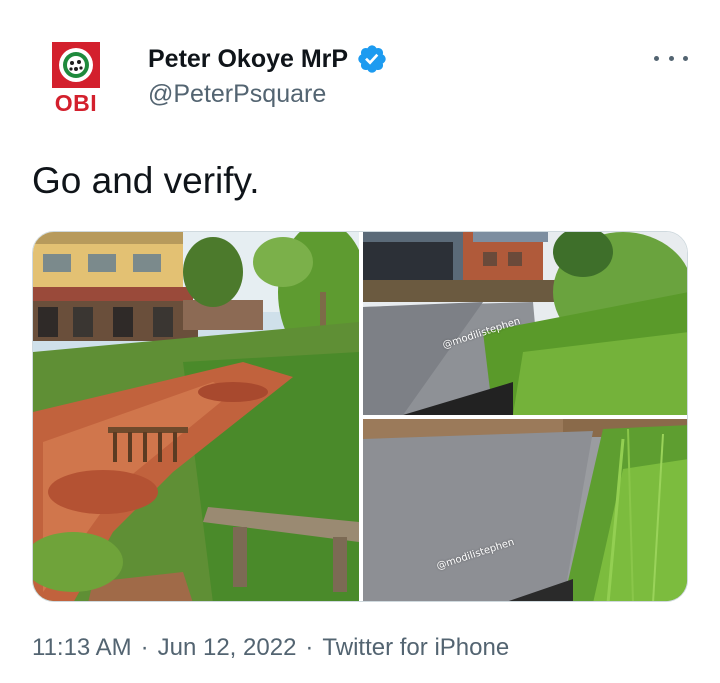 This screenshot has height=683, width=720. I want to click on tweet-source: Twitter for iPhone, so click(415, 648).